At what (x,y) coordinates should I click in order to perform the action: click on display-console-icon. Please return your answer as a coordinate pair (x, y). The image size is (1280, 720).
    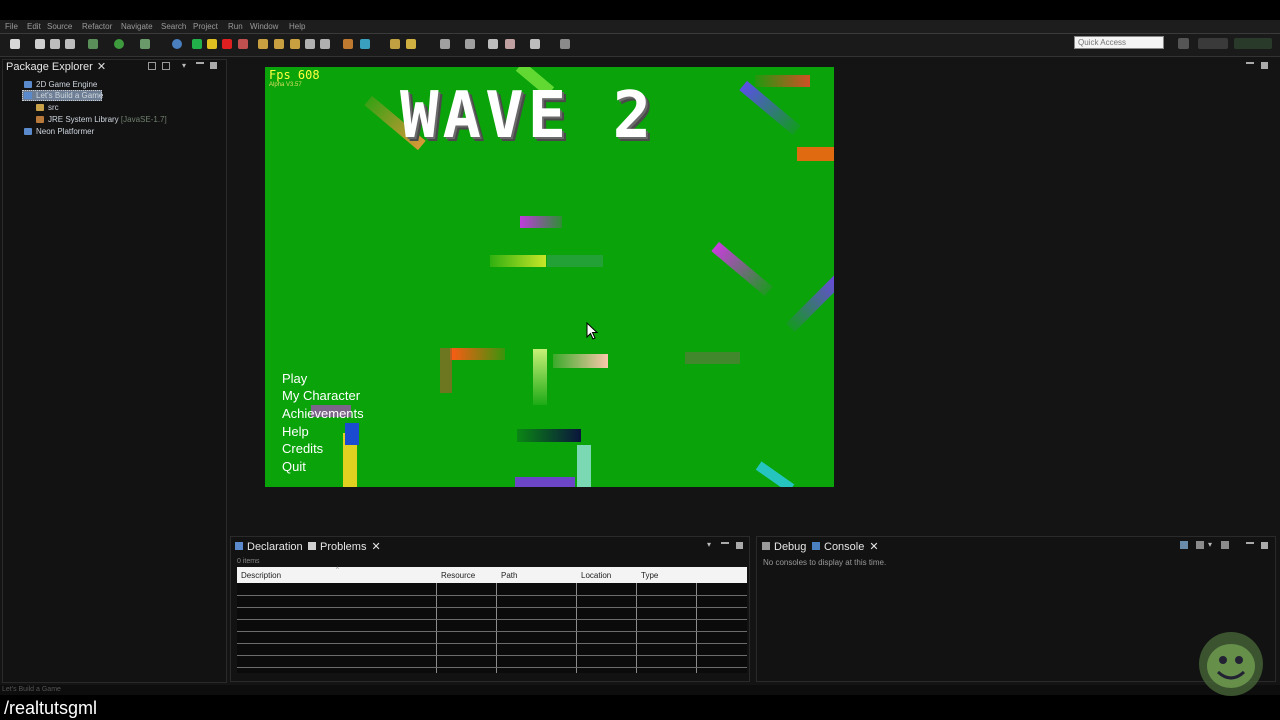
    Looking at the image, I should click on (1200, 545).